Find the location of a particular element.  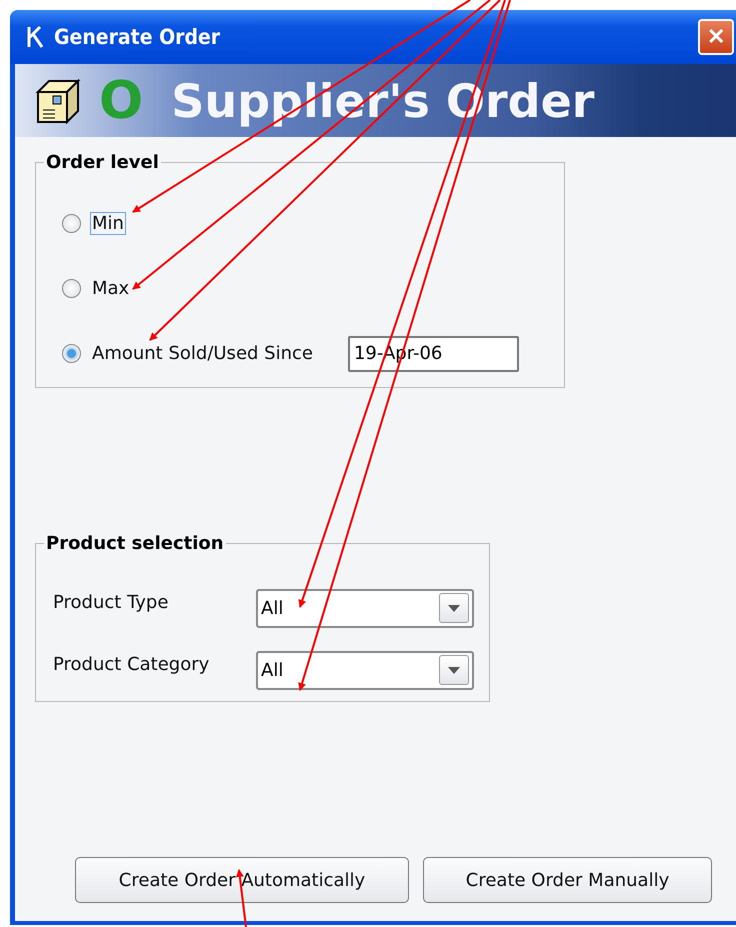

radio-label: Amount Sold/Used Since is located at coordinates (202, 353).